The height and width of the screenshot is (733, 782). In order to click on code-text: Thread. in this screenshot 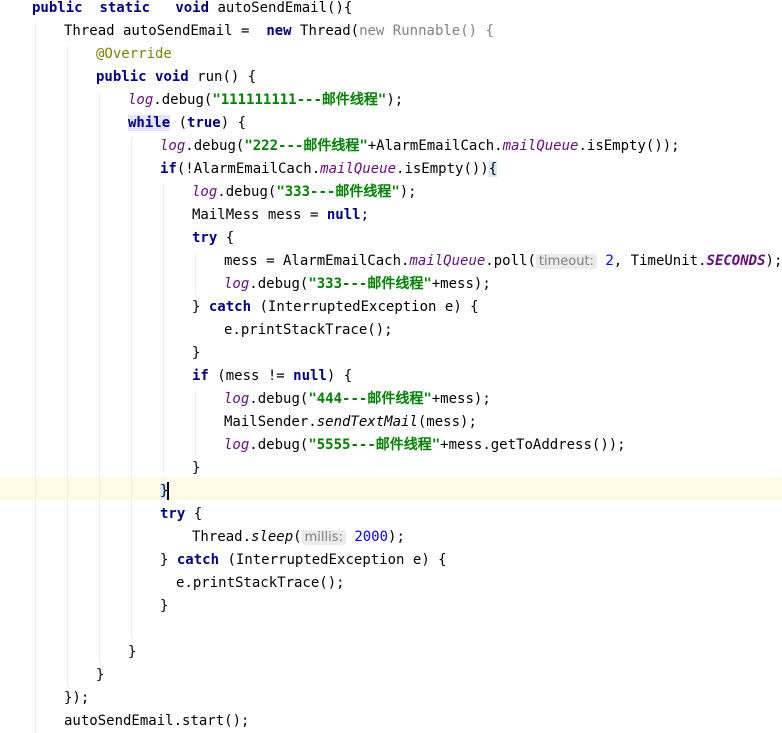, I will do `click(222, 537)`.